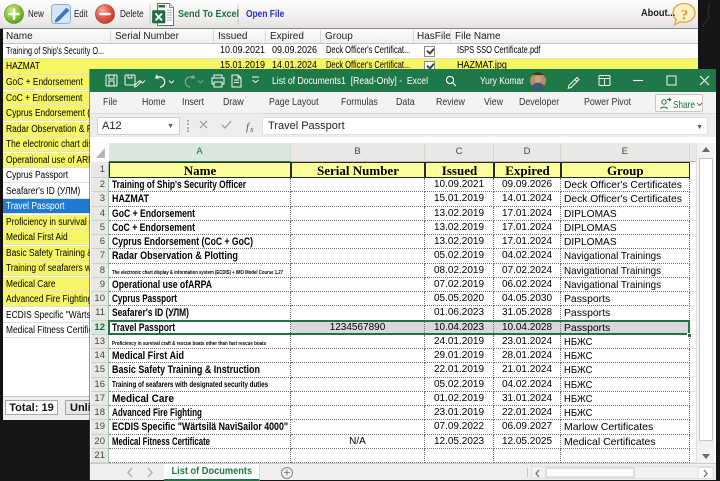  Describe the element at coordinates (251, 129) in the screenshot. I see `svg-text: x` at that location.